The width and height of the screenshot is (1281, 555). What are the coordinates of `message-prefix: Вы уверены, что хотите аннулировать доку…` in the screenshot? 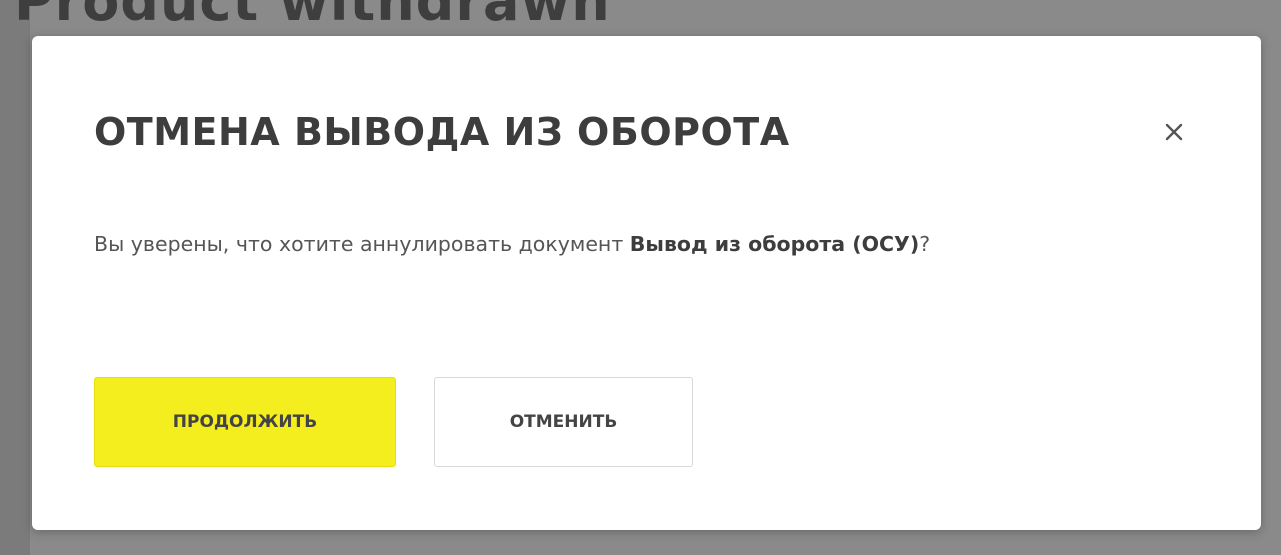 It's located at (362, 244).